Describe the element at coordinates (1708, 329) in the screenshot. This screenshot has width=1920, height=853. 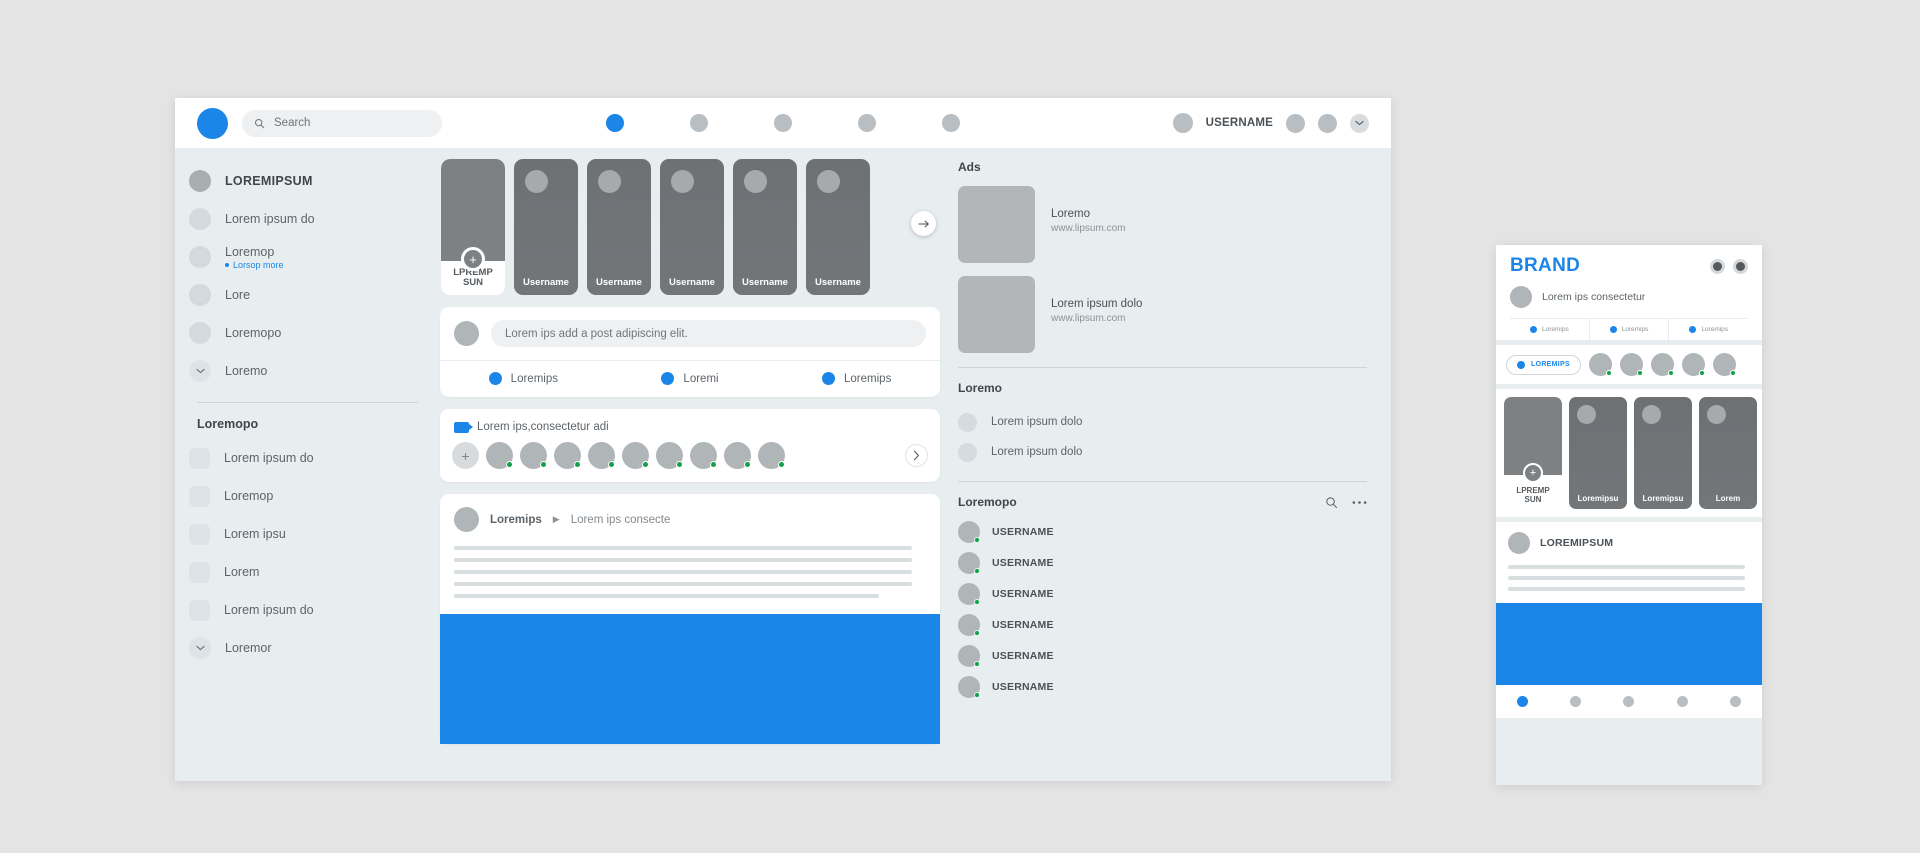
I see `mobile-tab-2: Loremips` at that location.